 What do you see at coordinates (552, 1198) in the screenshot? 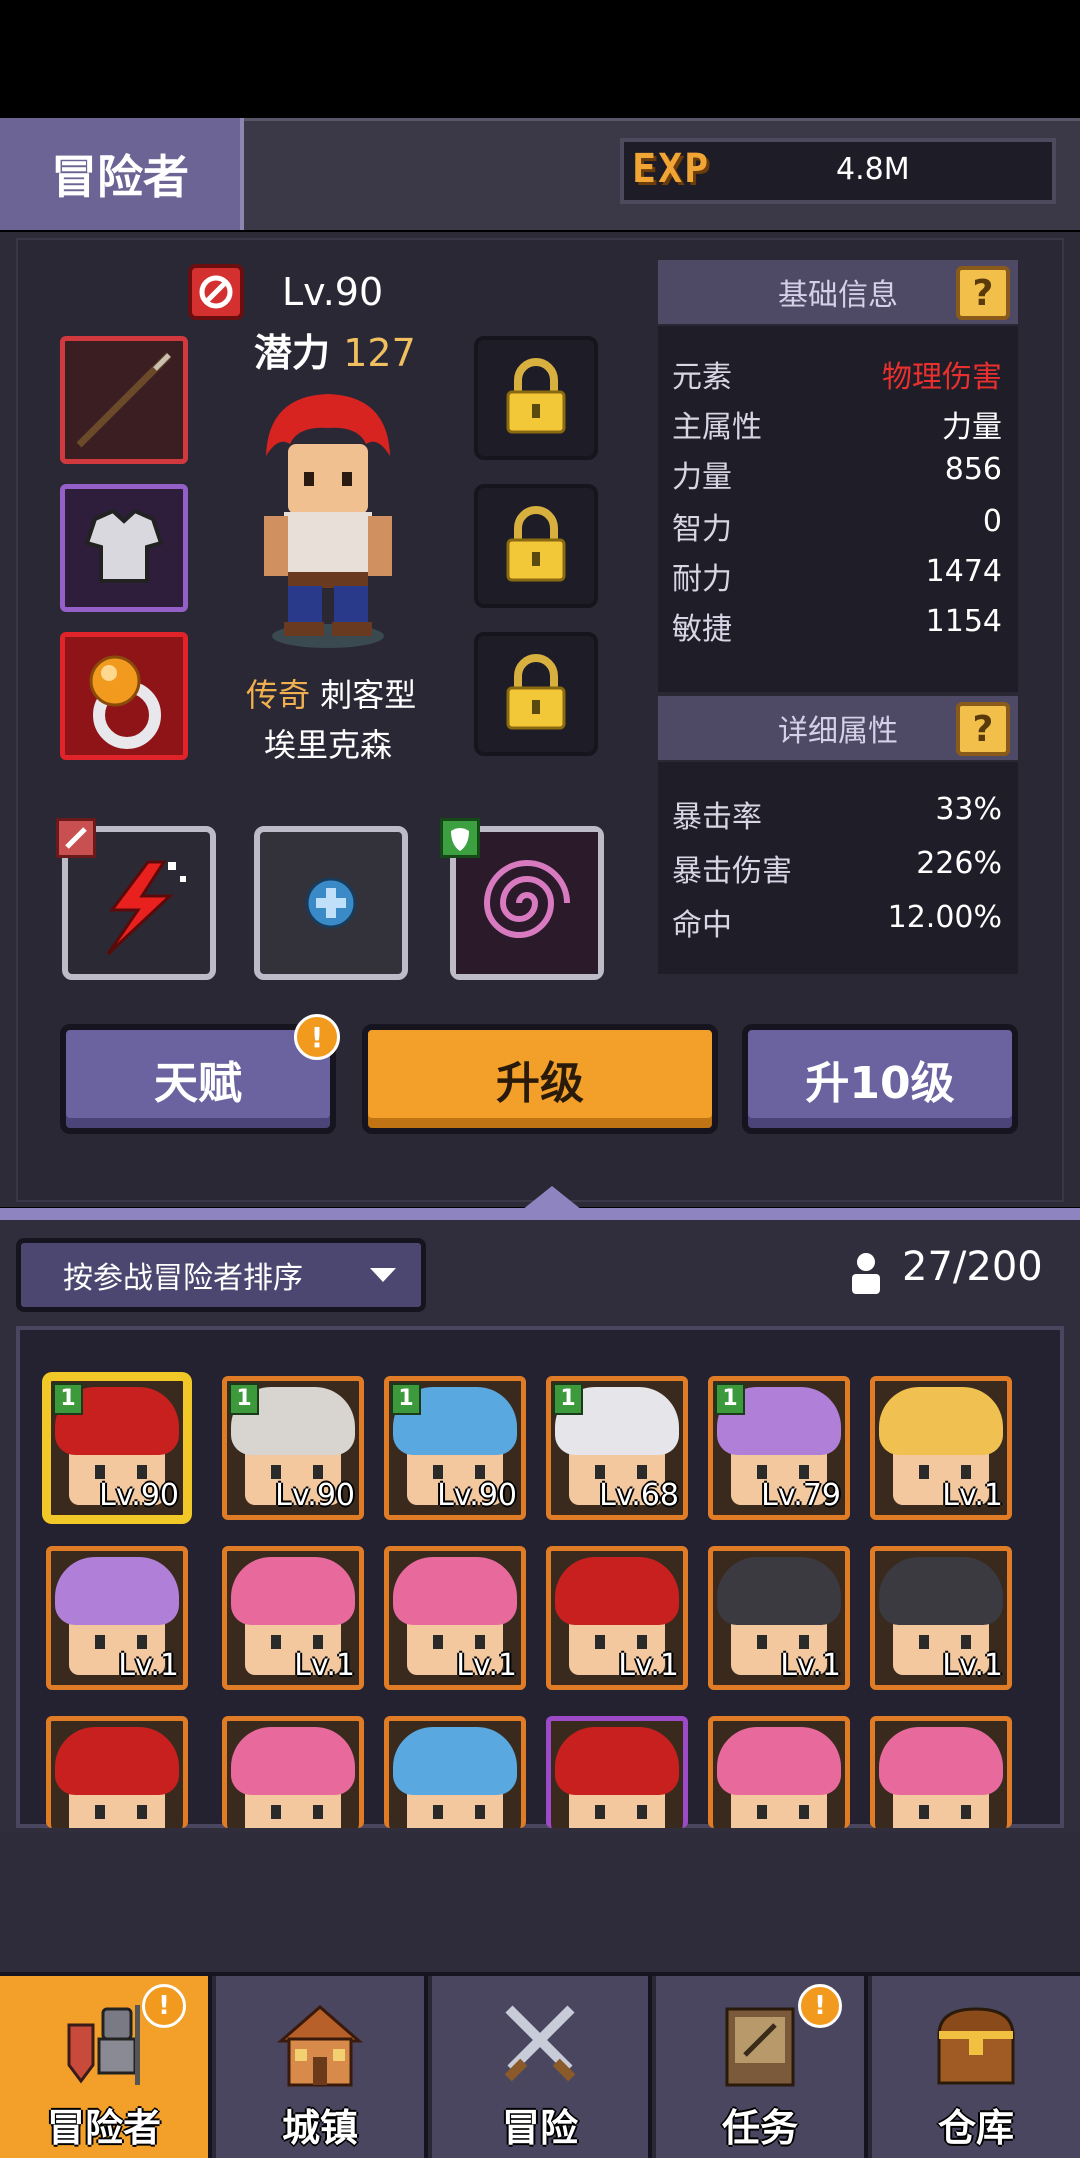
I see `divider-notch` at bounding box center [552, 1198].